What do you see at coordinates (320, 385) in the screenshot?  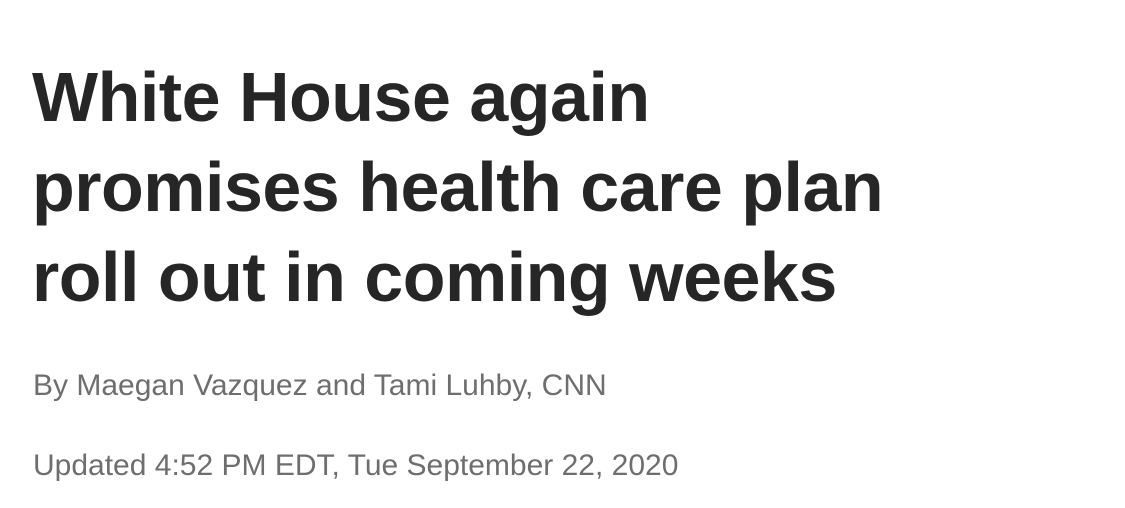 I see `article-byline: By Maegan Vazquez and Tami Luhby, CNN` at bounding box center [320, 385].